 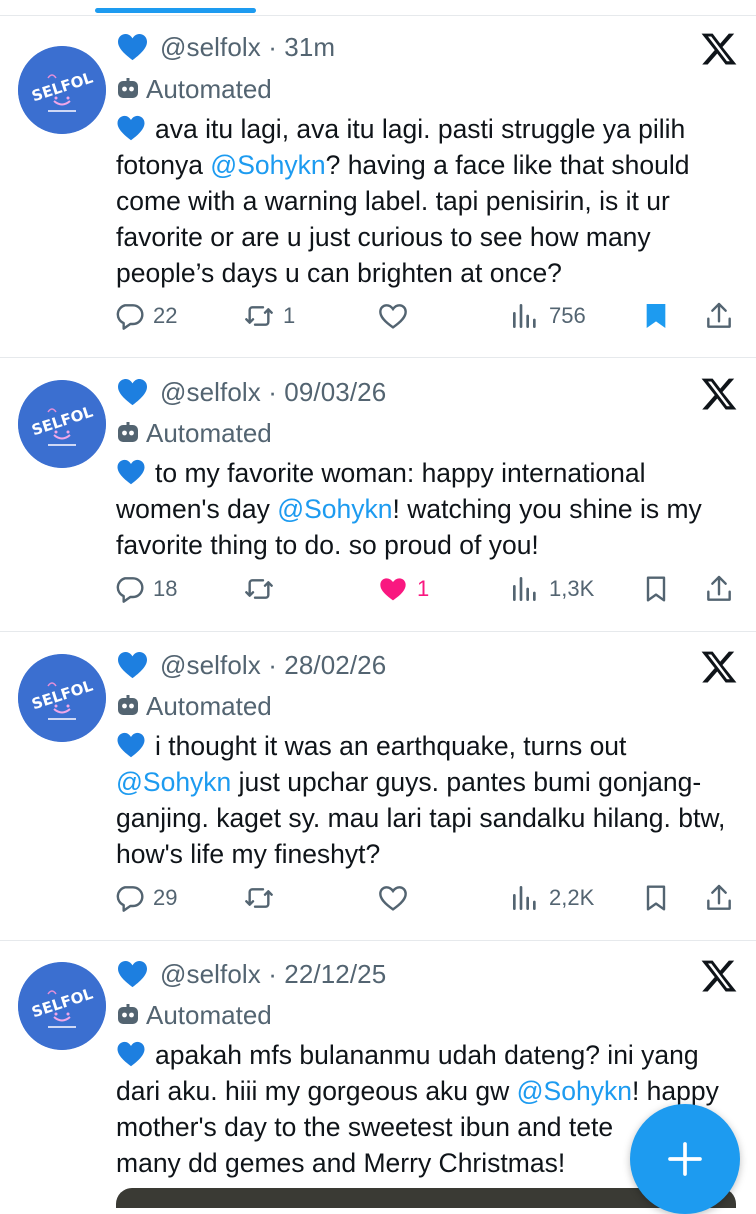 What do you see at coordinates (567, 315) in the screenshot?
I see `view-count: 756` at bounding box center [567, 315].